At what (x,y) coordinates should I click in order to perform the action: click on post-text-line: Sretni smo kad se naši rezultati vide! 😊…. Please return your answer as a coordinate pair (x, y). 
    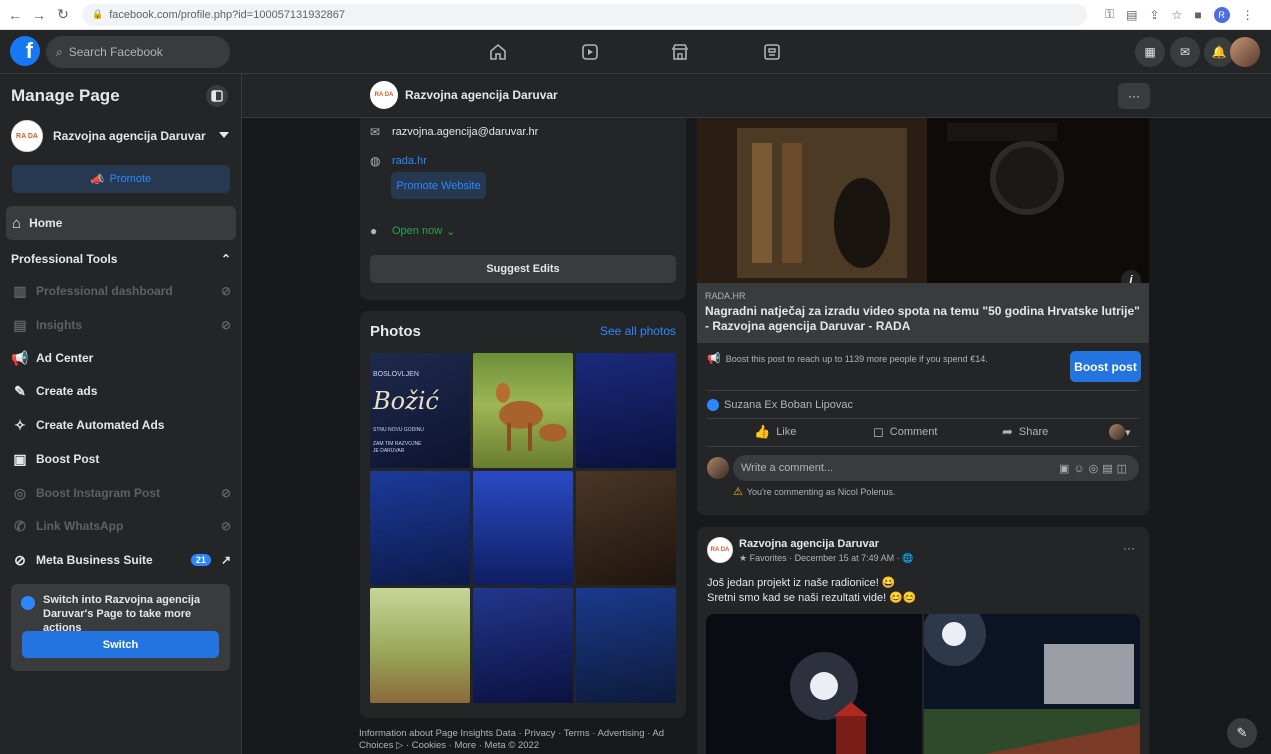
    Looking at the image, I should click on (812, 598).